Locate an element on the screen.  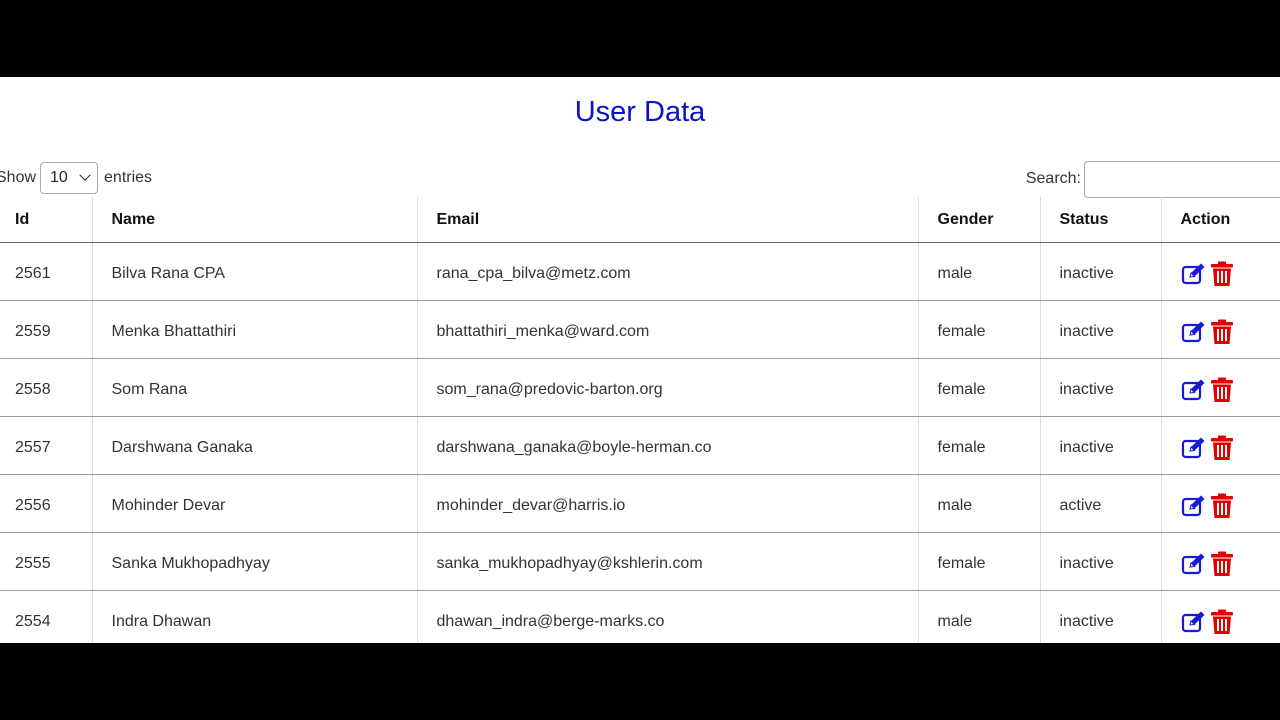
cell-email: darshwana_ganaka@boyle-herman.co is located at coordinates (667, 445).